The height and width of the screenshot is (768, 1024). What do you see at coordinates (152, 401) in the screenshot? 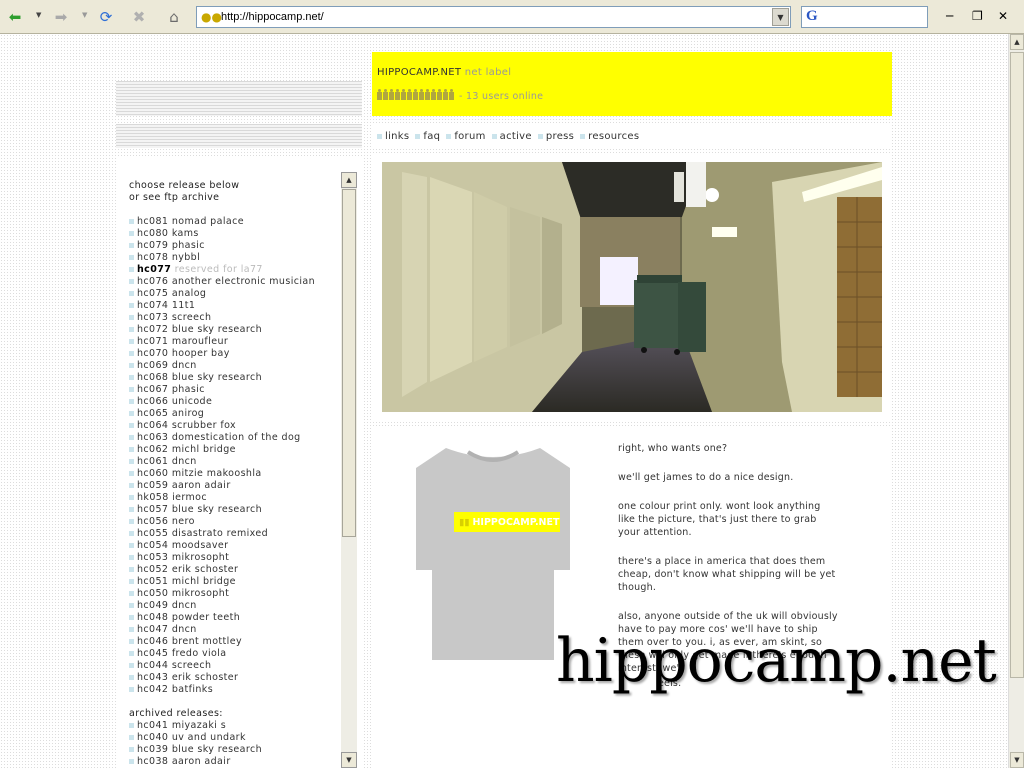
I see `release-code: hc066` at bounding box center [152, 401].